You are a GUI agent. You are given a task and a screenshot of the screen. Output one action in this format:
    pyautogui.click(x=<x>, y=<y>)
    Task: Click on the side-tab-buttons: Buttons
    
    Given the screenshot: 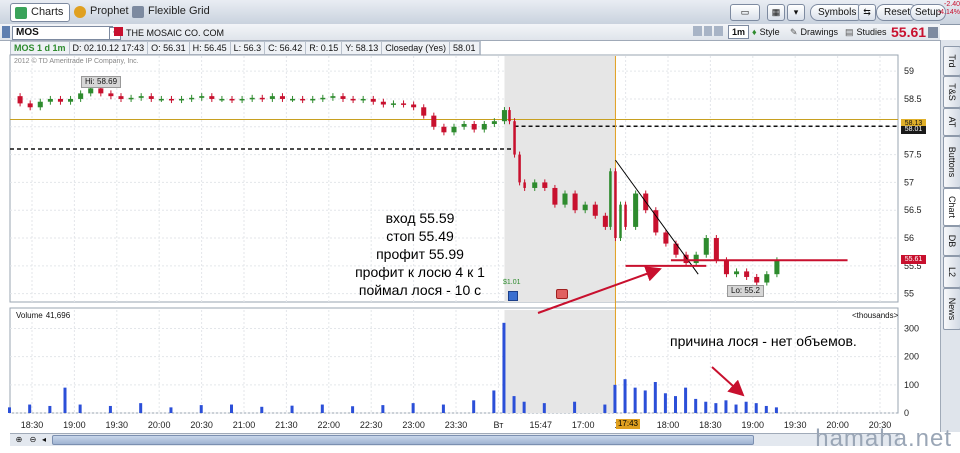 What is the action you would take?
    pyautogui.click(x=951, y=162)
    